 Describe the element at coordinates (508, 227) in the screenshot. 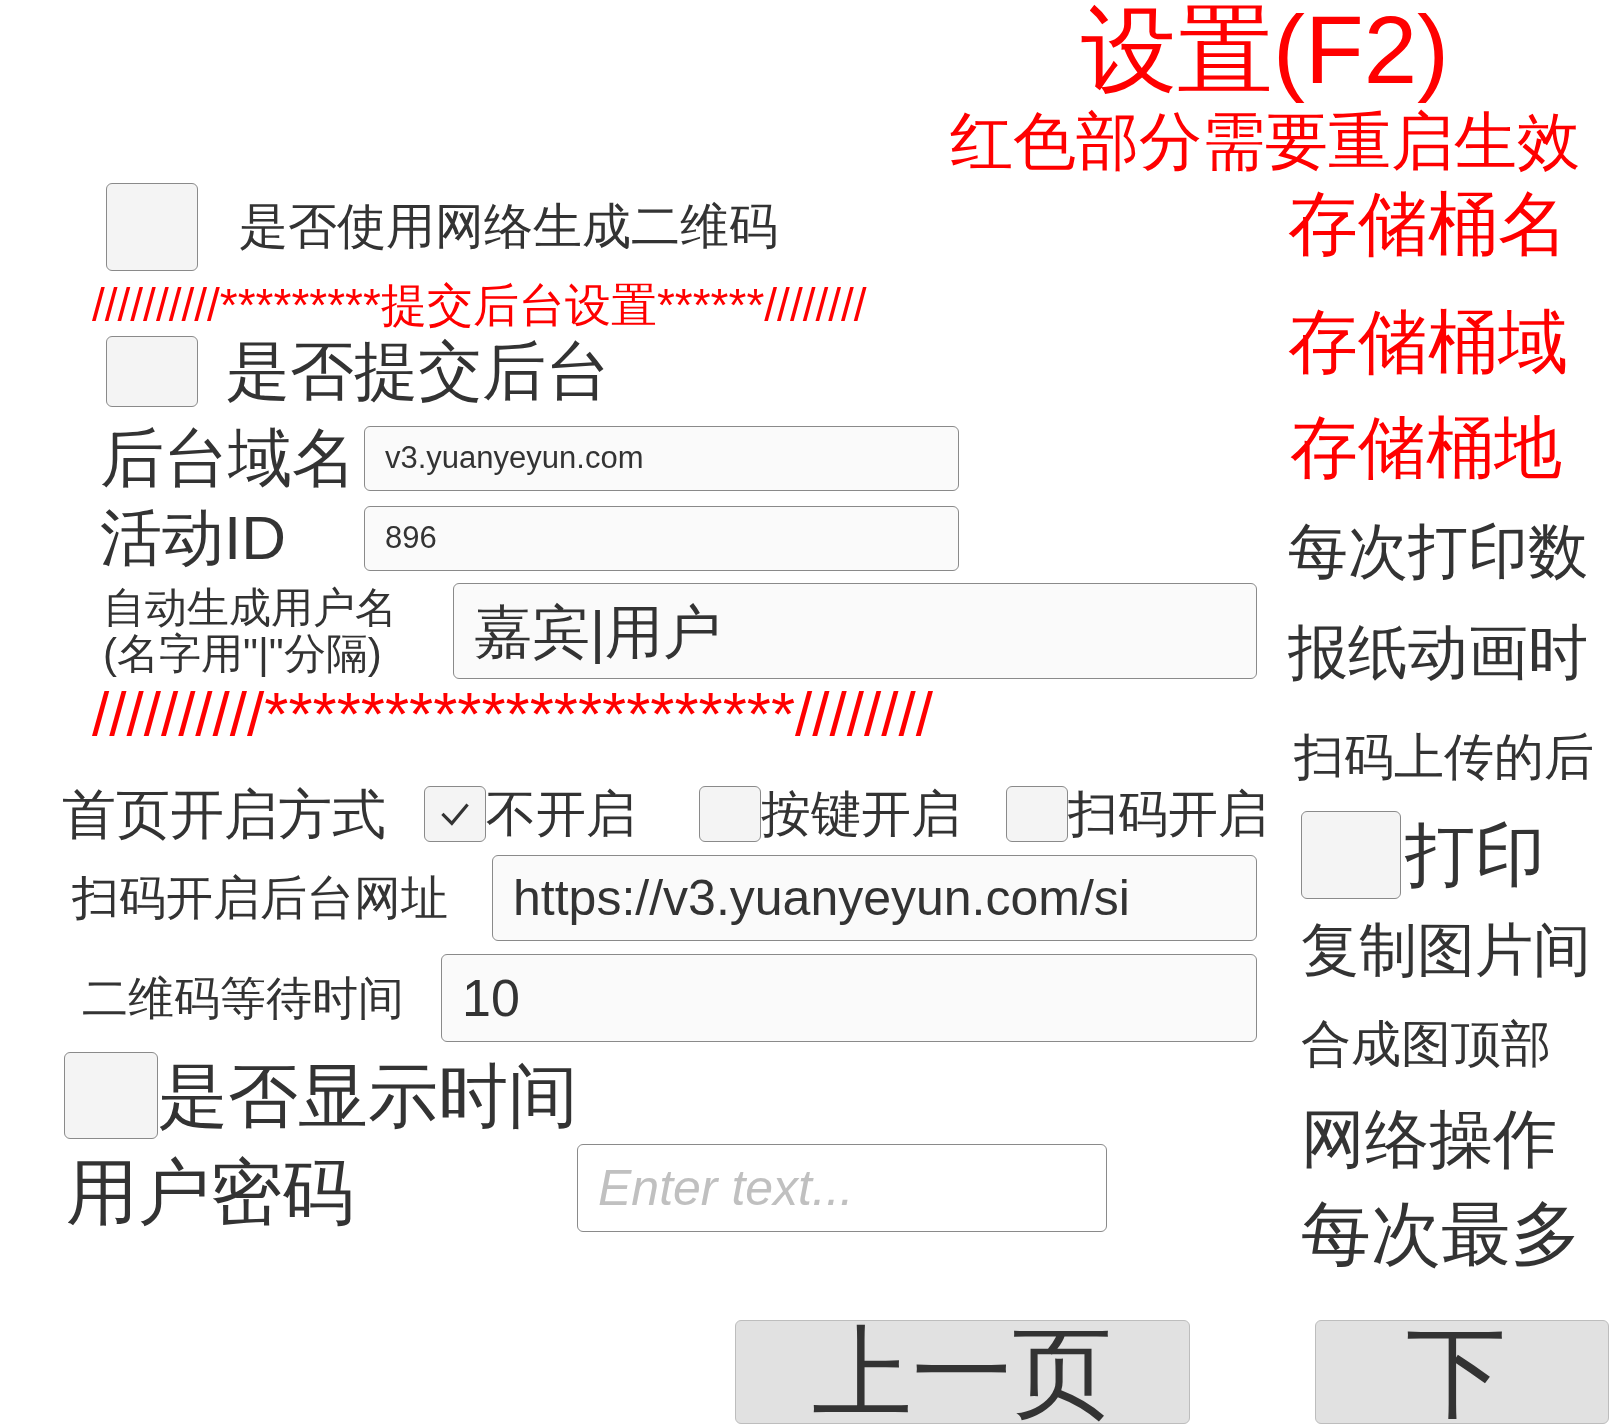

I see `checkbox-label: 是否使用网络生成二维码` at that location.